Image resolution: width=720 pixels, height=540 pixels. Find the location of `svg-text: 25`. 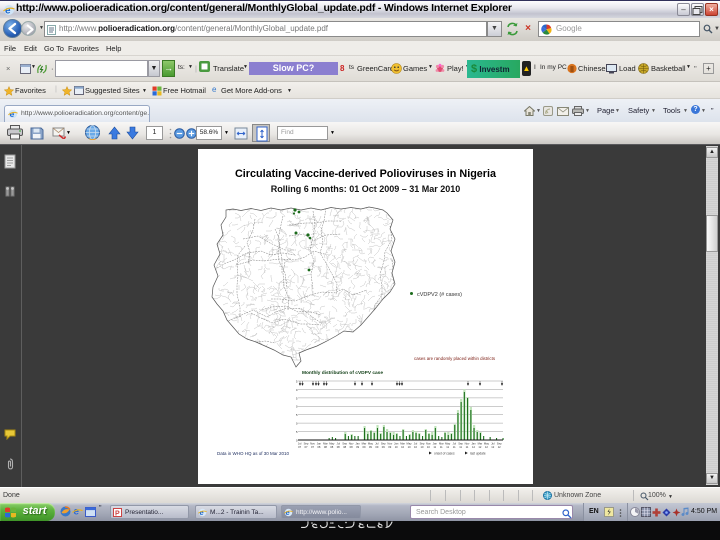

svg-text: 25 is located at coordinates (297, 398).